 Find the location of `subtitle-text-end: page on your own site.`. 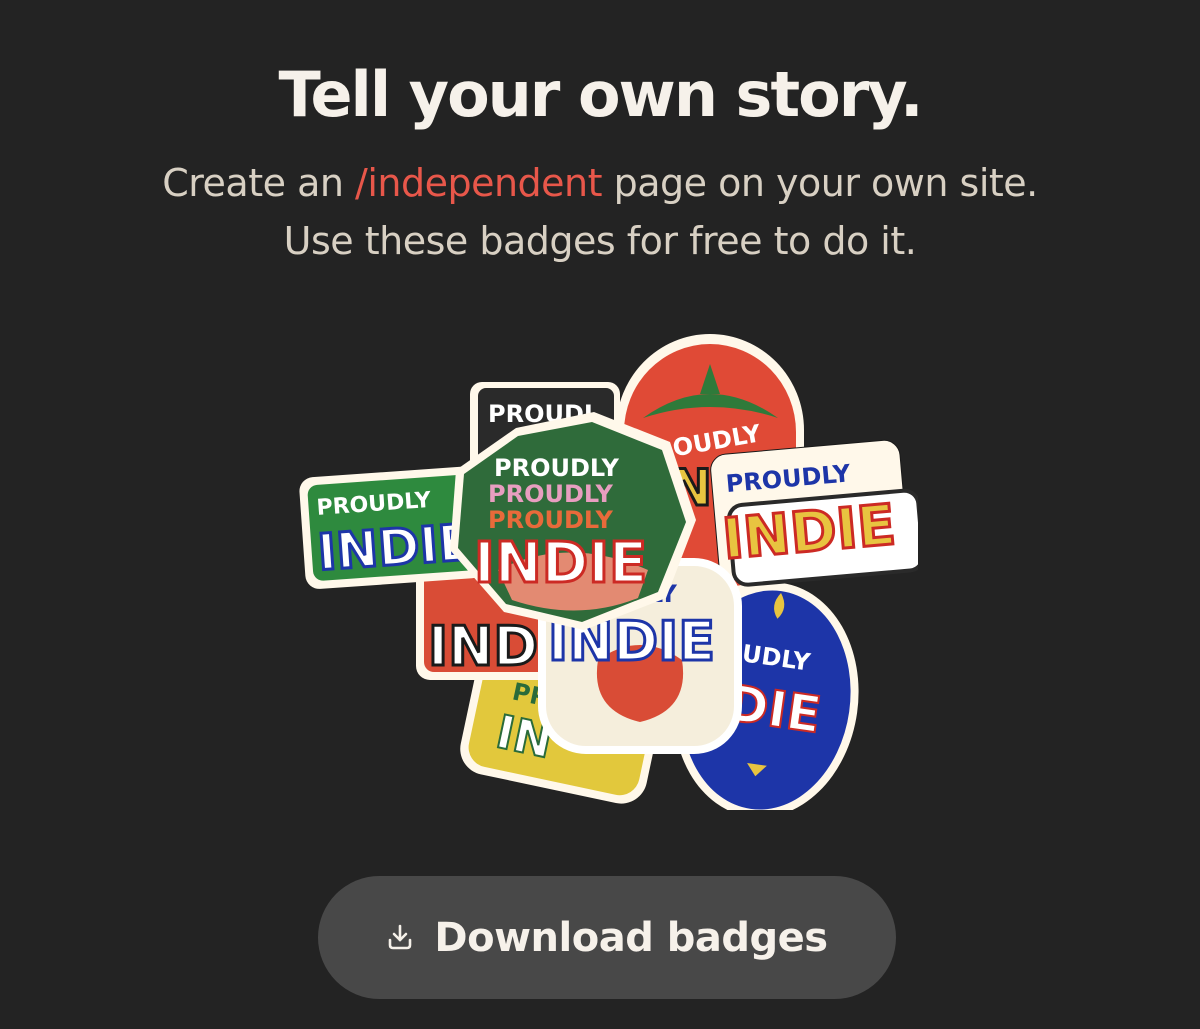

subtitle-text-end: page on your own site. is located at coordinates (820, 183).